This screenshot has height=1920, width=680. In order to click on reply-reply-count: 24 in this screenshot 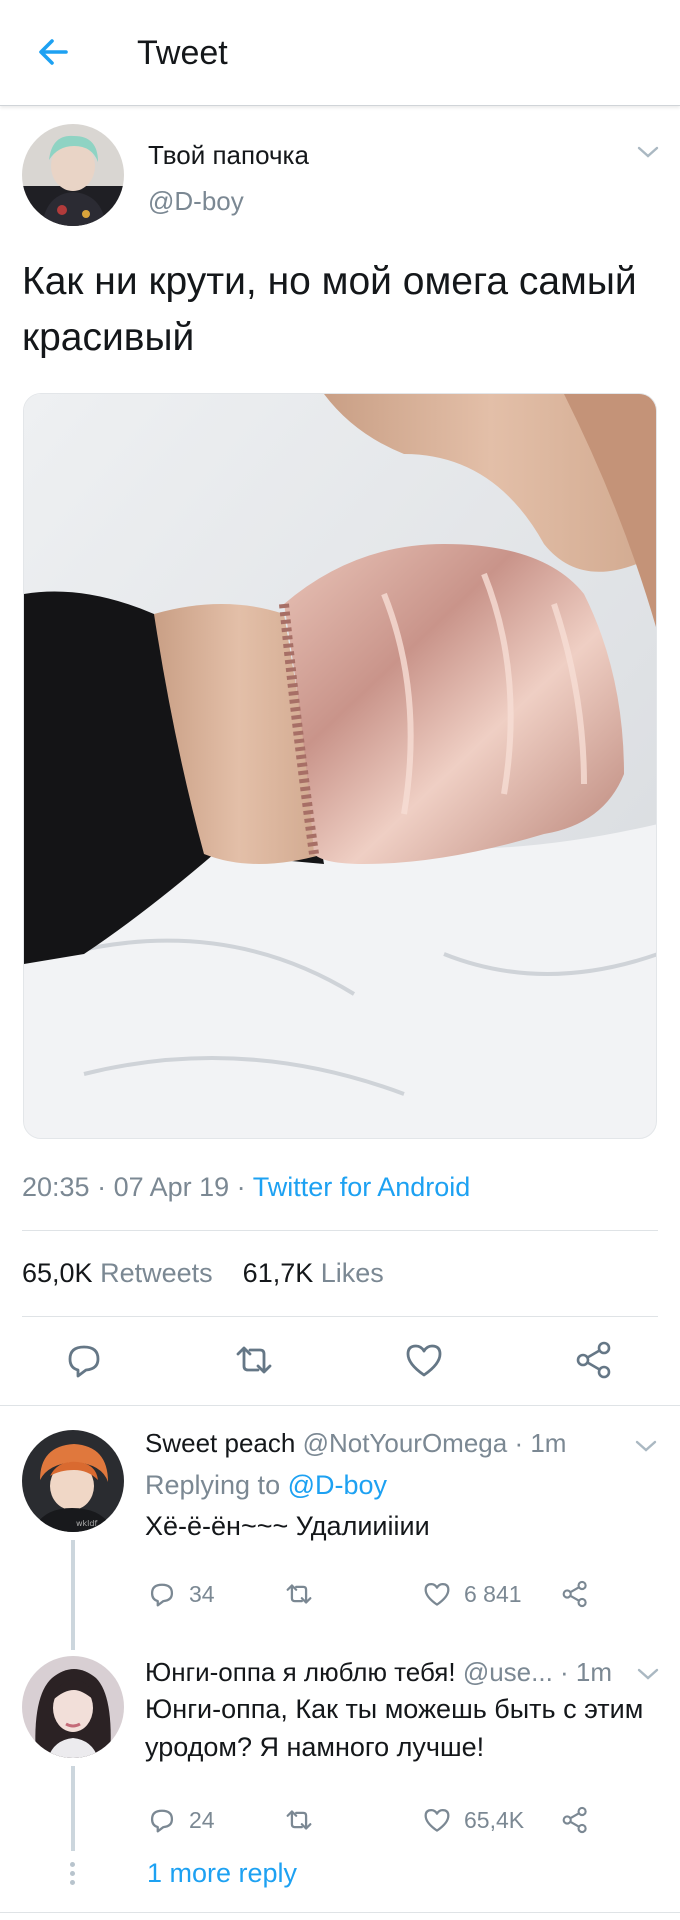, I will do `click(202, 1819)`.